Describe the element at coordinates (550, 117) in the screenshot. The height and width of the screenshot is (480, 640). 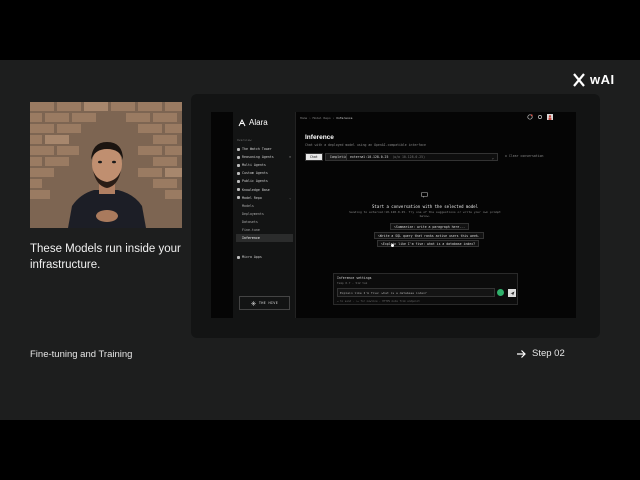
I see `avatar` at that location.